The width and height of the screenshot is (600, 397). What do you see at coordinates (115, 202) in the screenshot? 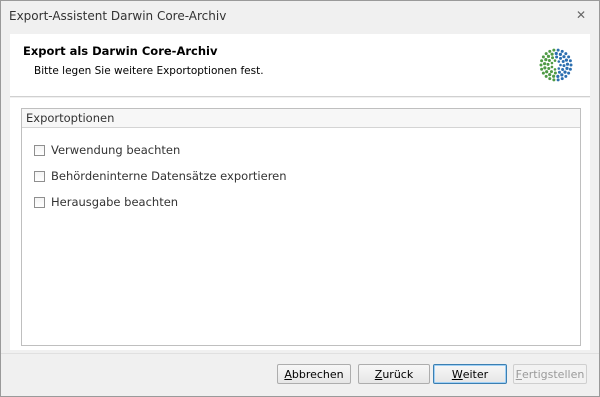
I see `option-label: Herausgabe beachten` at bounding box center [115, 202].